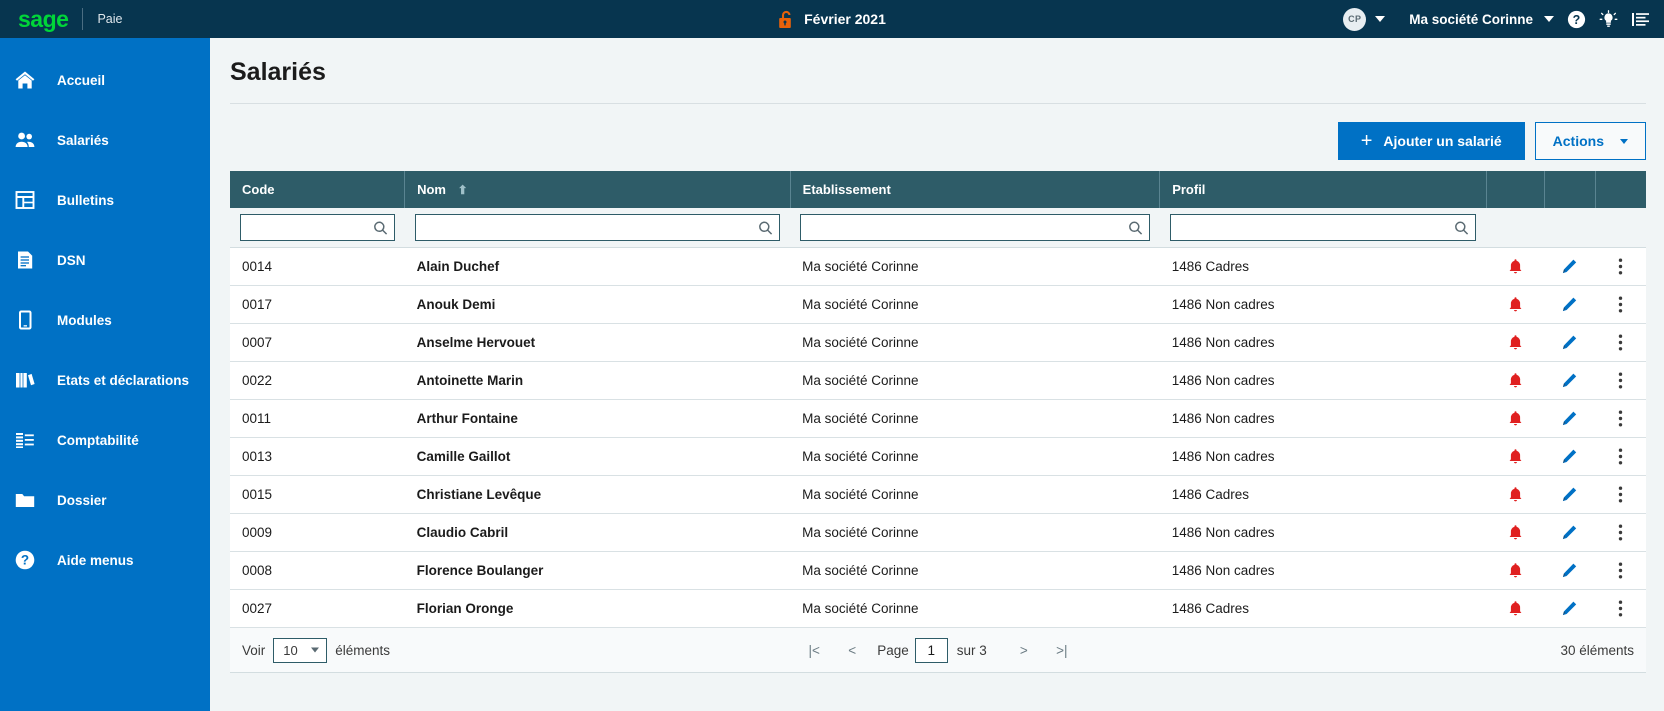  Describe the element at coordinates (1431, 141) in the screenshot. I see `add-salarie-button: + Ajouter un salarié` at that location.